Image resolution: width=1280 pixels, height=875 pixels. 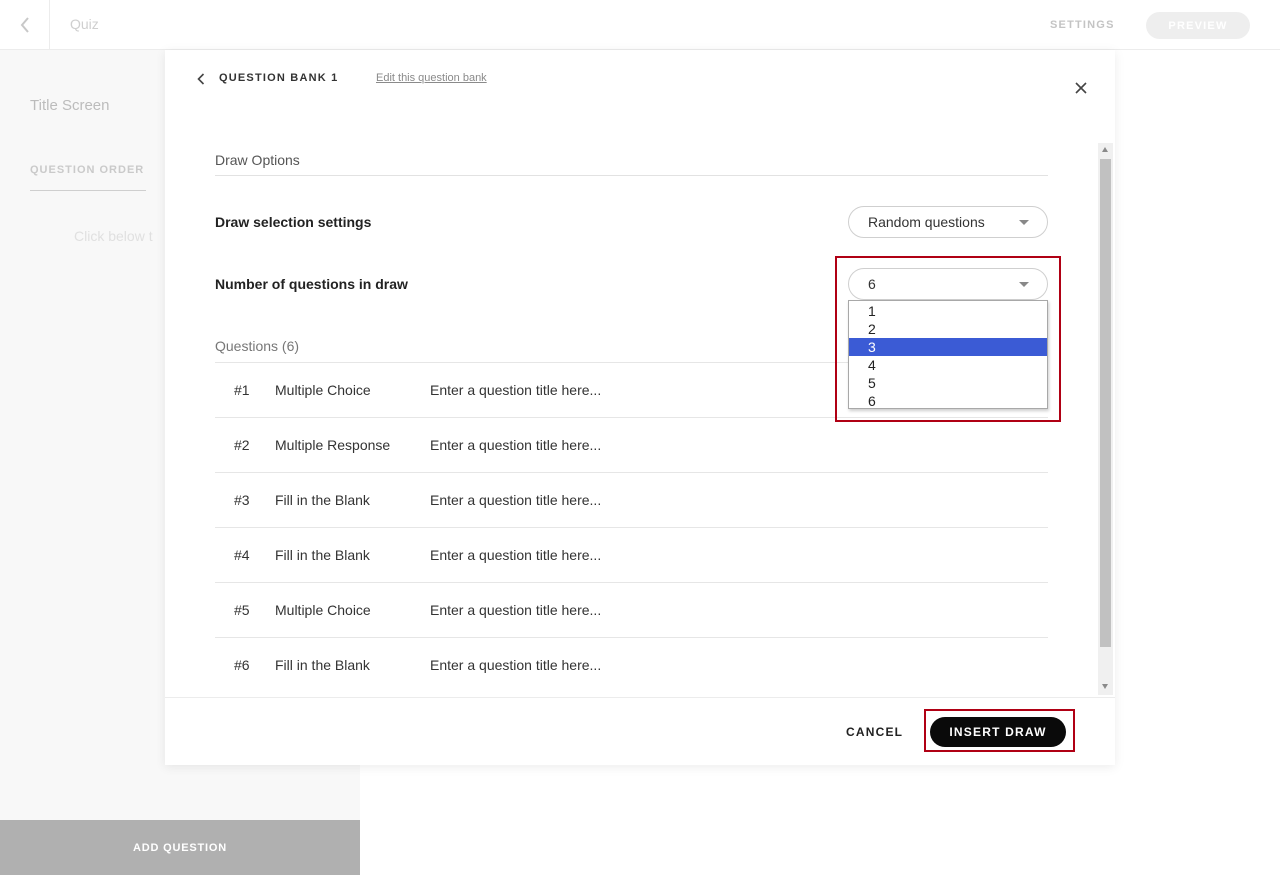 What do you see at coordinates (242, 445) in the screenshot?
I see `question-number: #2` at bounding box center [242, 445].